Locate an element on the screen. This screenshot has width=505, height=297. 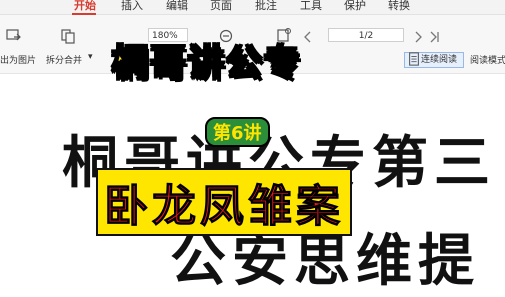
chevron-down-icon: ▾ is located at coordinates (90, 57).